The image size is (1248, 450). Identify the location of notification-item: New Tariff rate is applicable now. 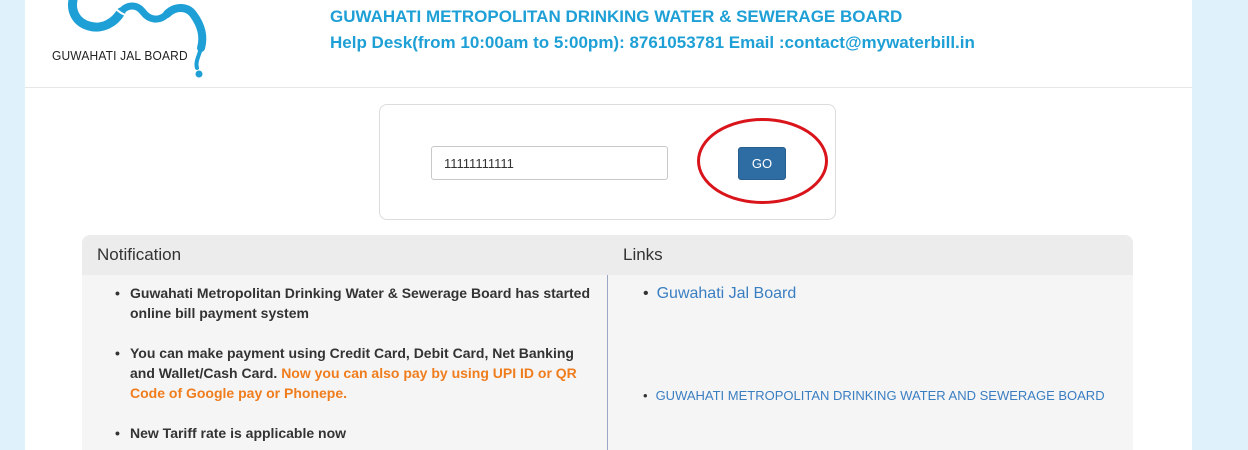
(351, 433).